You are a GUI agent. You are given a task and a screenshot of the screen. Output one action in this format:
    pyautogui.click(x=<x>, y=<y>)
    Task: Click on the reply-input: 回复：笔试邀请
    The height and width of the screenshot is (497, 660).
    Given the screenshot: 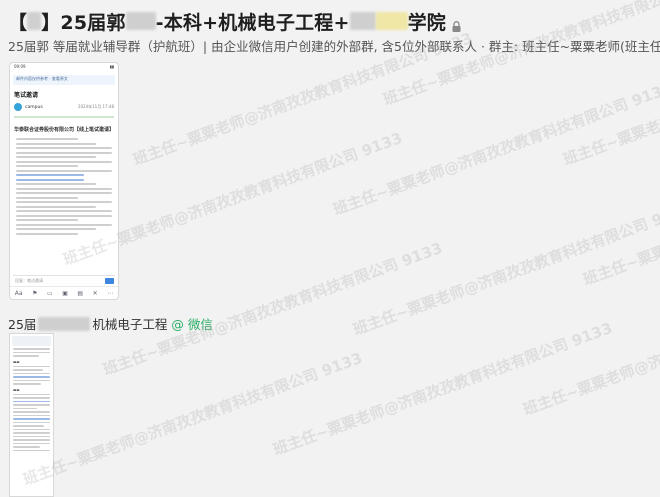 What is the action you would take?
    pyautogui.click(x=64, y=280)
    